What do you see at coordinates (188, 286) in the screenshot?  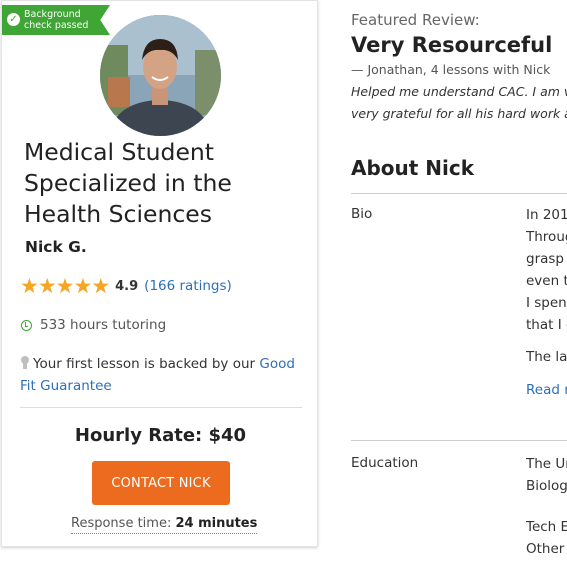 I see `ratings-count-link: (166 ratings)` at bounding box center [188, 286].